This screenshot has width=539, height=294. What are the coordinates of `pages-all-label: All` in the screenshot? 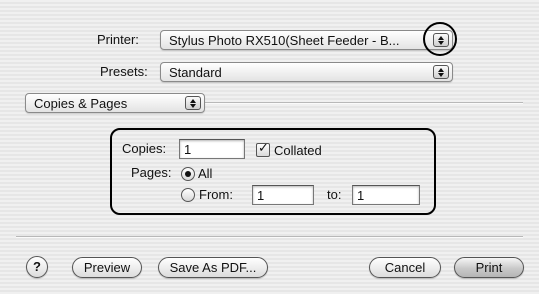 It's located at (205, 173).